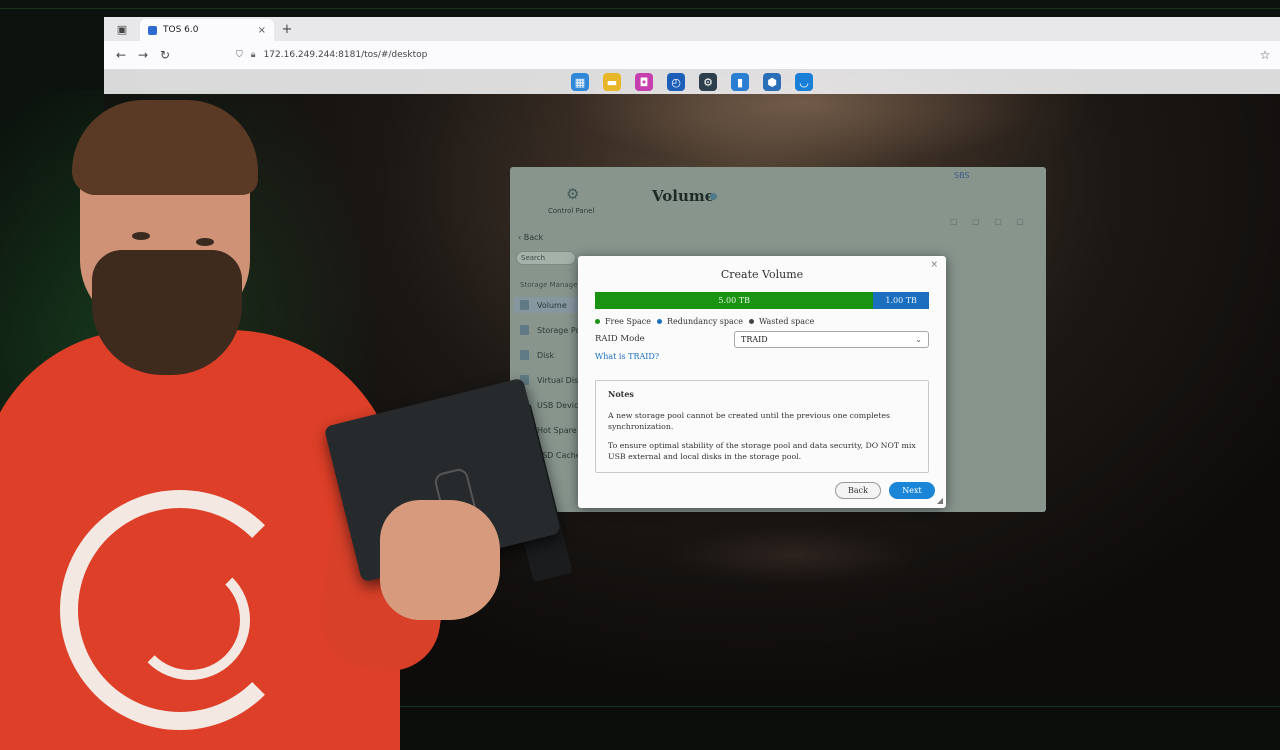 This screenshot has width=1280, height=750. Describe the element at coordinates (546, 258) in the screenshot. I see `search-input: Search` at that location.